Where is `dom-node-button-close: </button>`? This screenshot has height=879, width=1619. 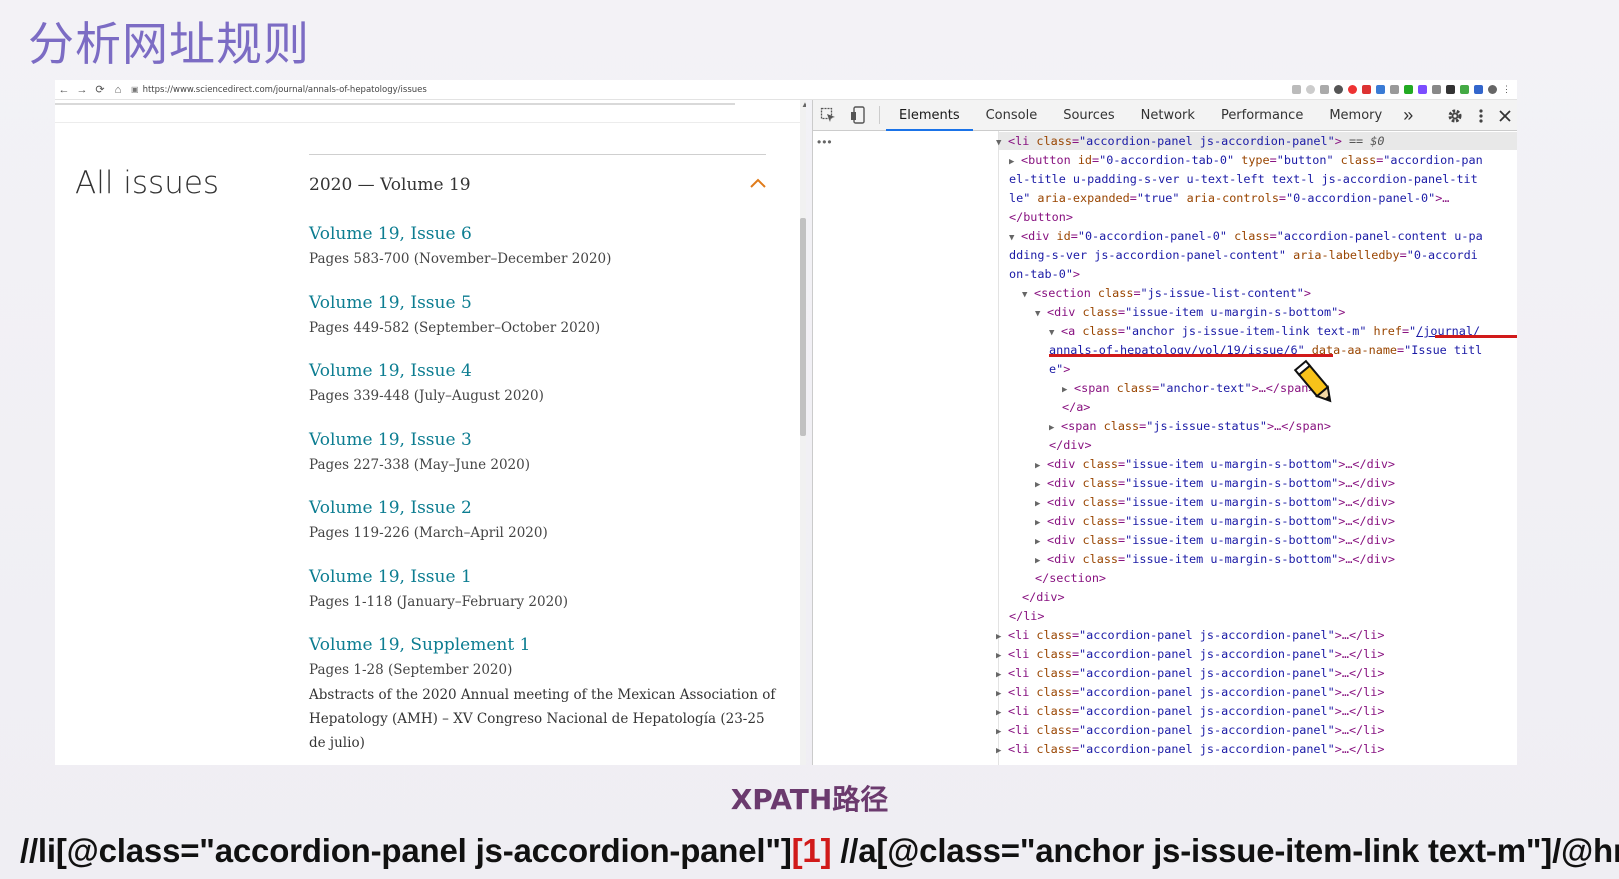
dom-node-button-close: </button> is located at coordinates (1041, 217).